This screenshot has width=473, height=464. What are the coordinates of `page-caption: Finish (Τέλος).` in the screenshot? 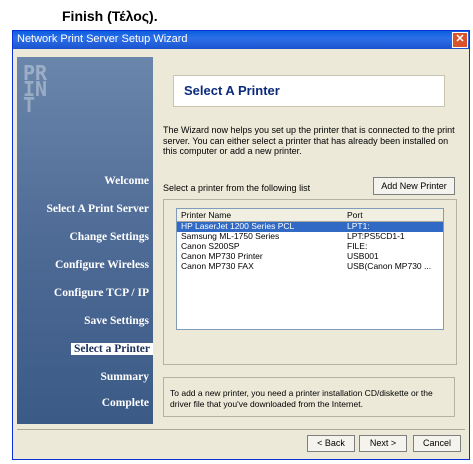 It's located at (110, 16).